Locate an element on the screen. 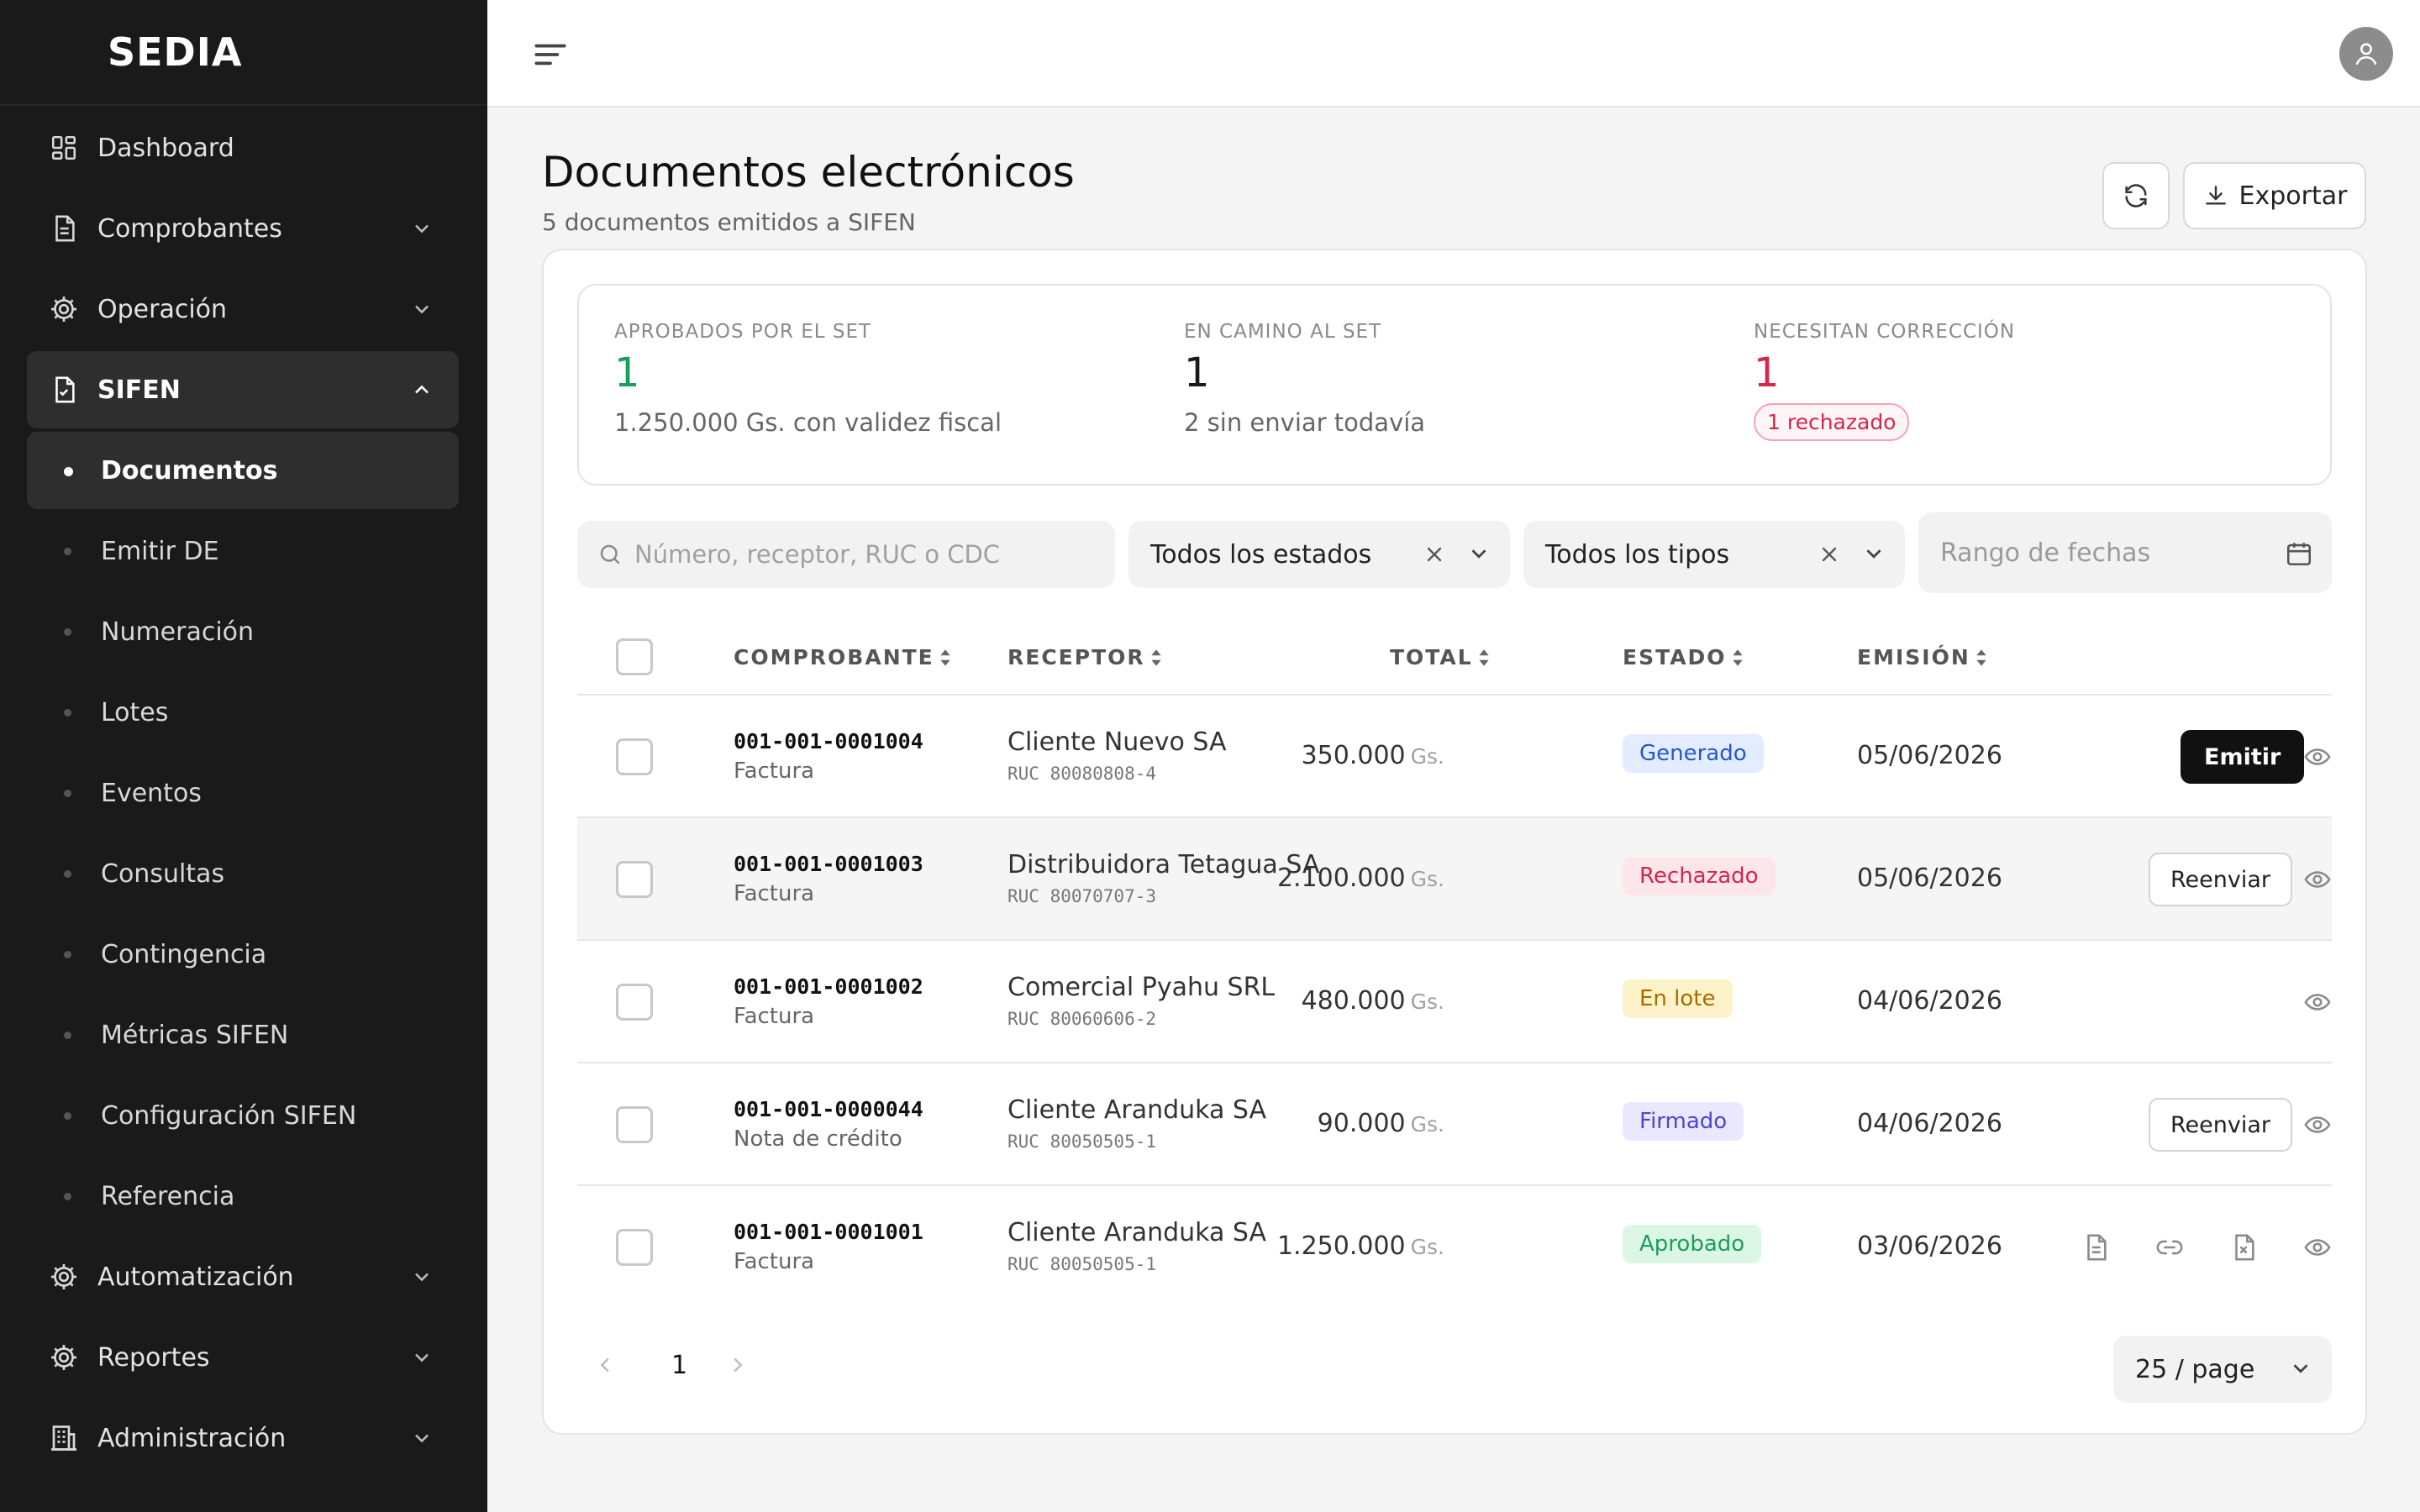 This screenshot has height=1512, width=2420. sidebar-subitem-configuracion-sifen: Configuración SIFEN is located at coordinates (243, 1115).